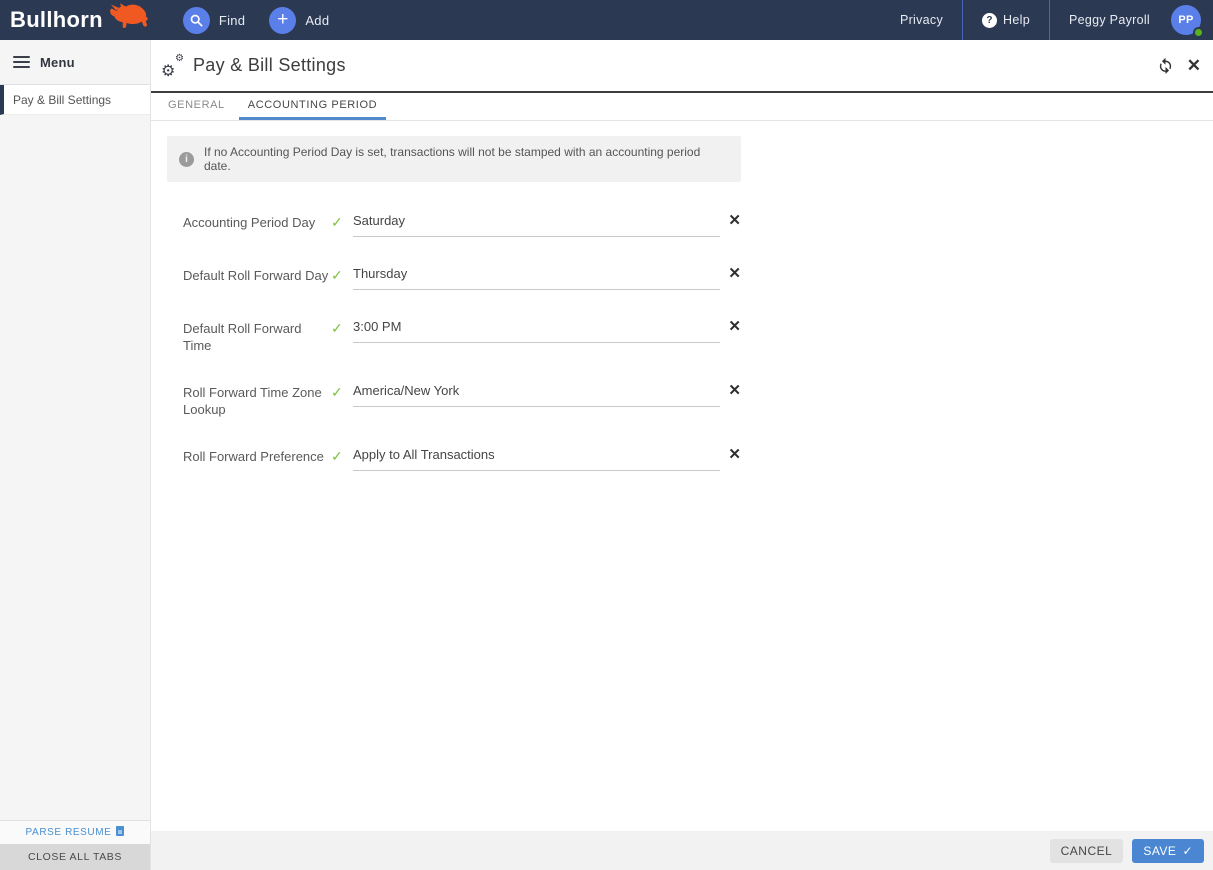 The width and height of the screenshot is (1213, 870). I want to click on cancel-button: CANCEL, so click(1086, 850).